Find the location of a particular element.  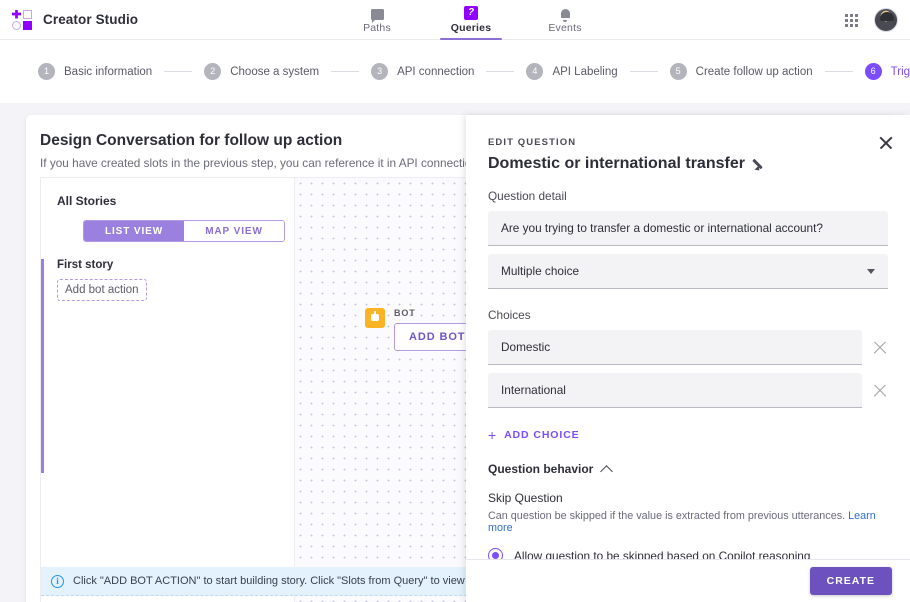

stepper-step-number: 1 is located at coordinates (46, 71).